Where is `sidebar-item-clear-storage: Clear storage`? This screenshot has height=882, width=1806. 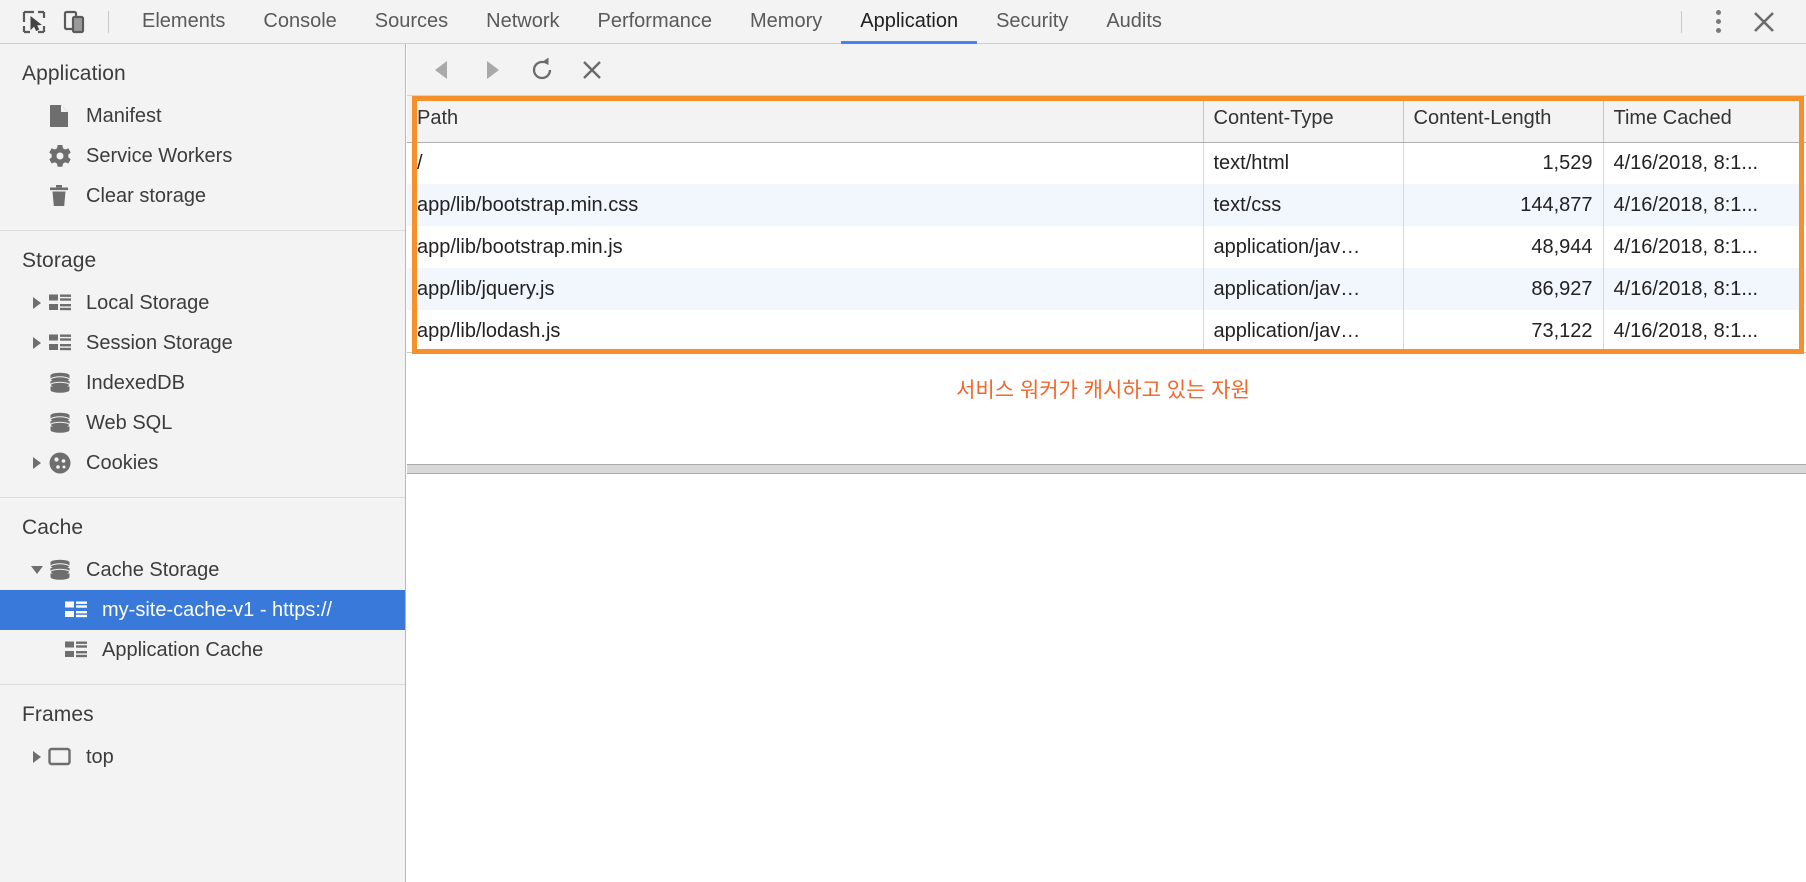 sidebar-item-clear-storage: Clear storage is located at coordinates (202, 196).